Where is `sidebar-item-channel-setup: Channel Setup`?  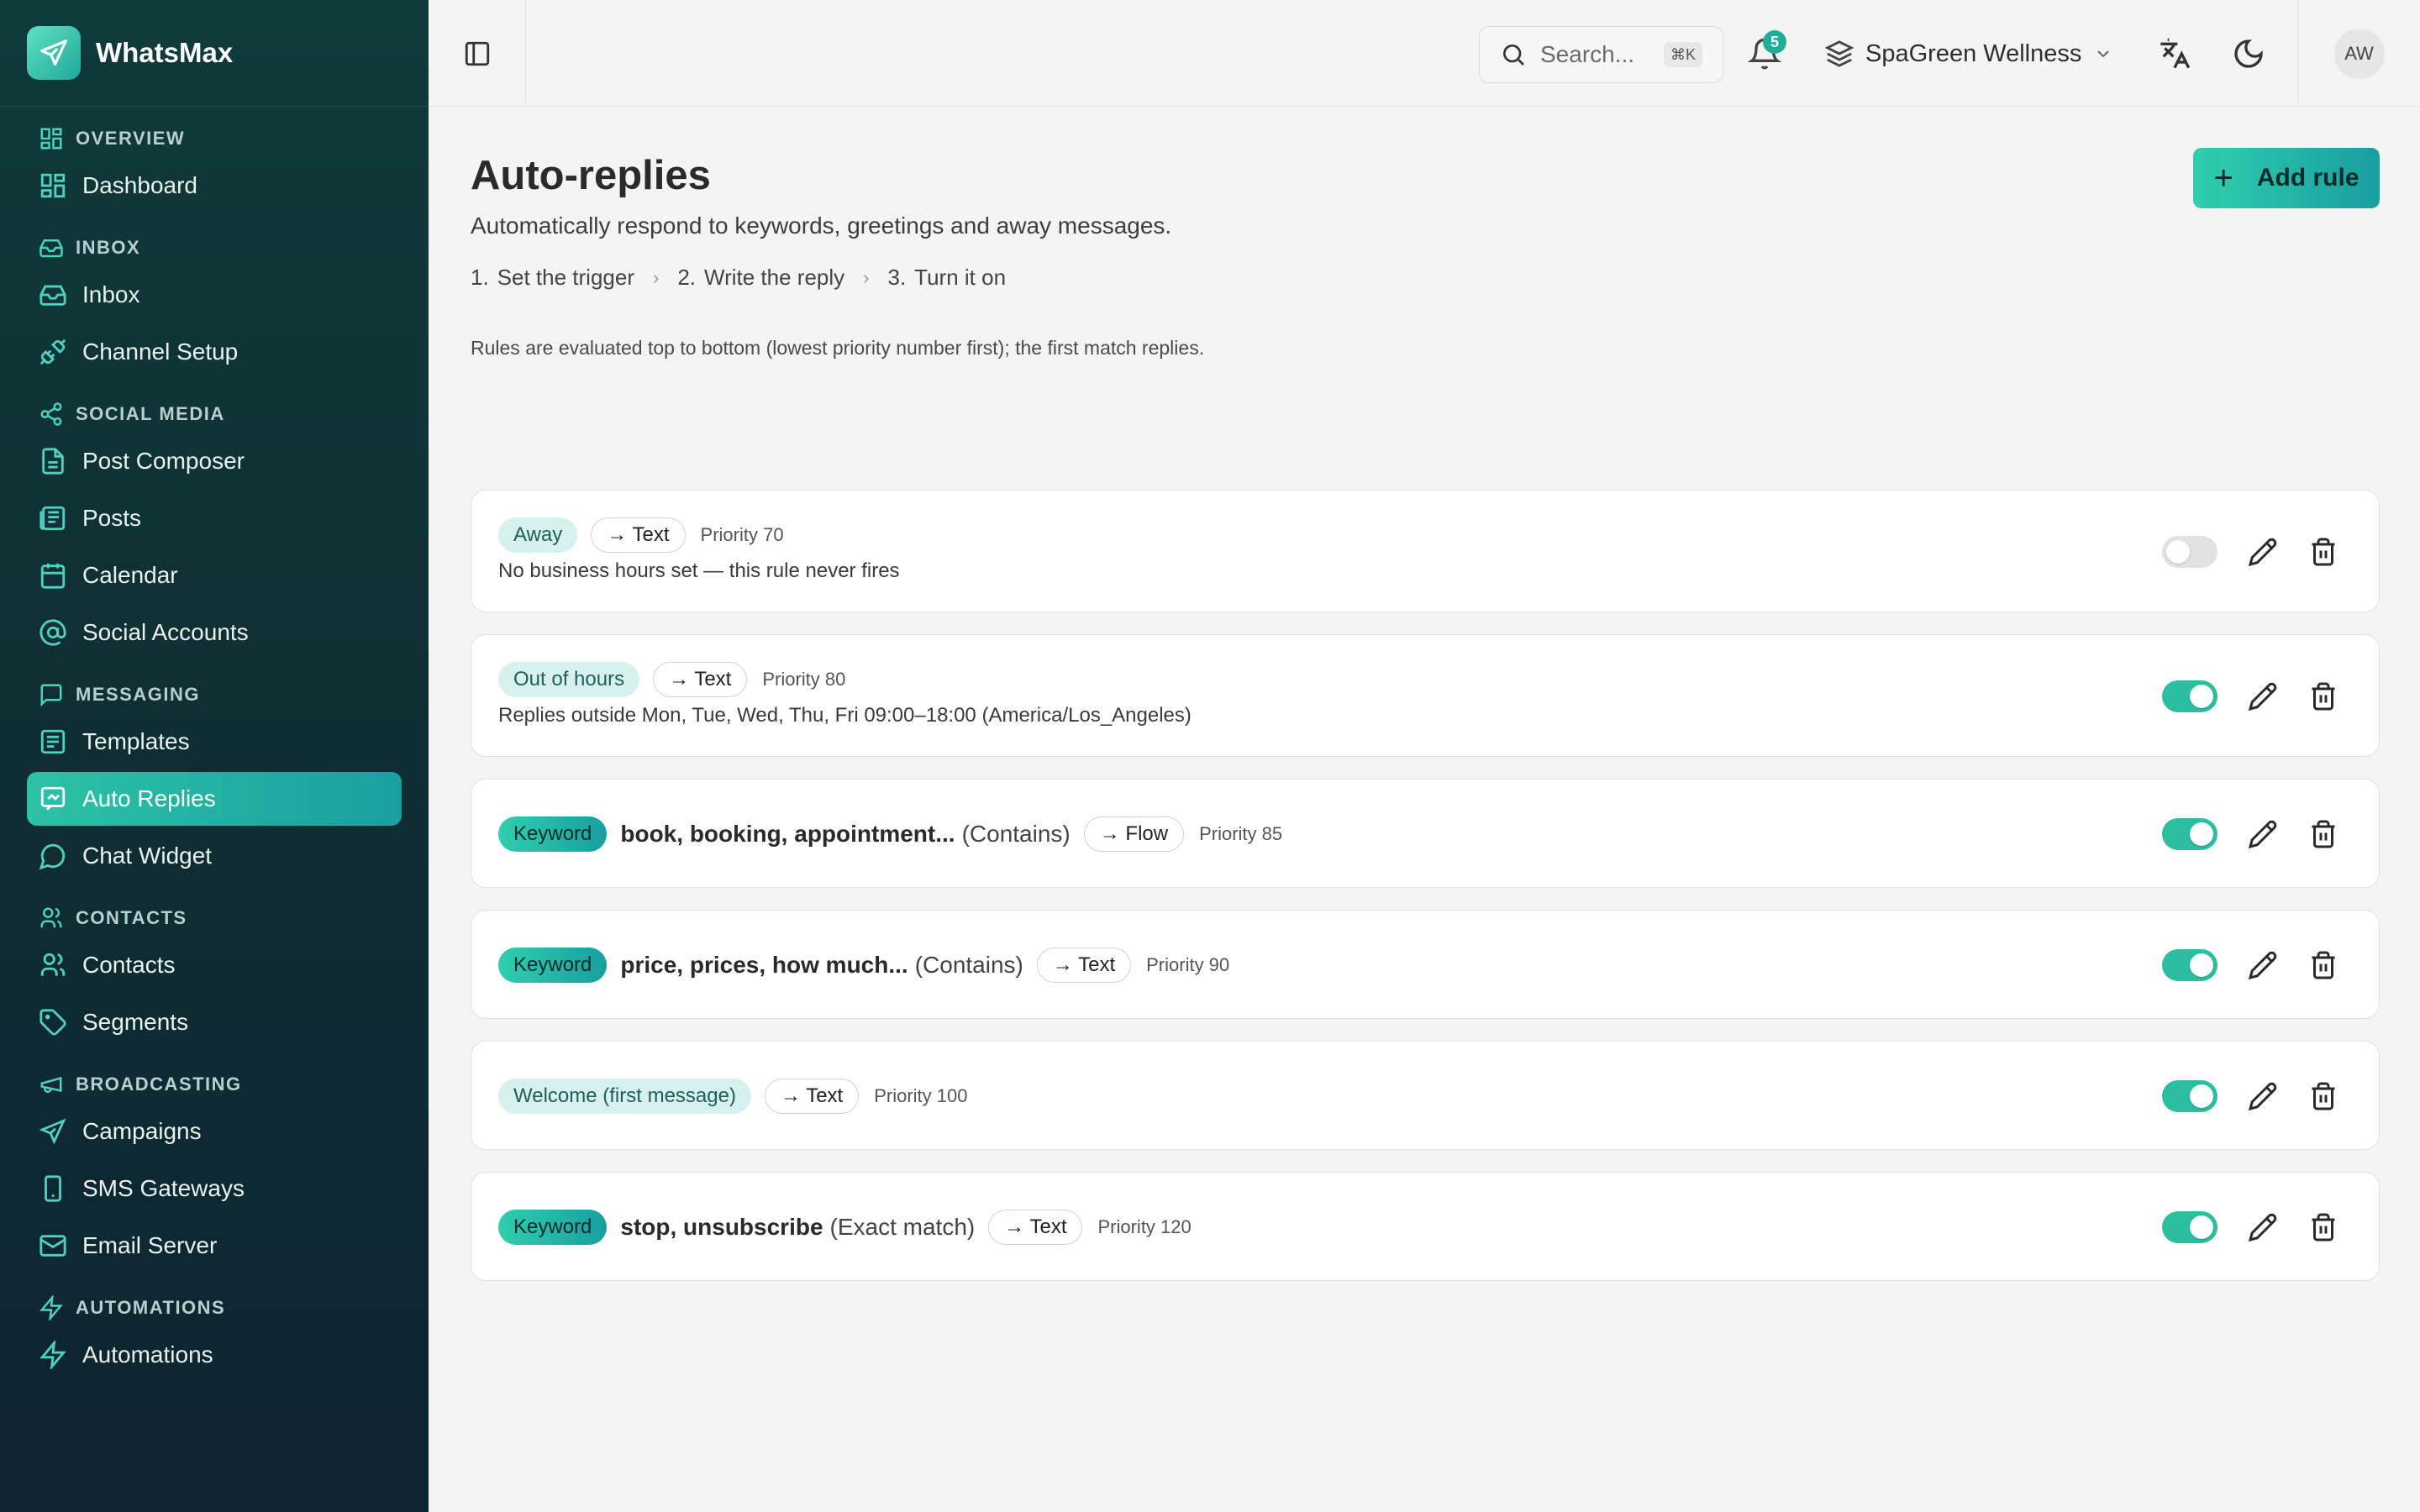 sidebar-item-channel-setup: Channel Setup is located at coordinates (214, 352).